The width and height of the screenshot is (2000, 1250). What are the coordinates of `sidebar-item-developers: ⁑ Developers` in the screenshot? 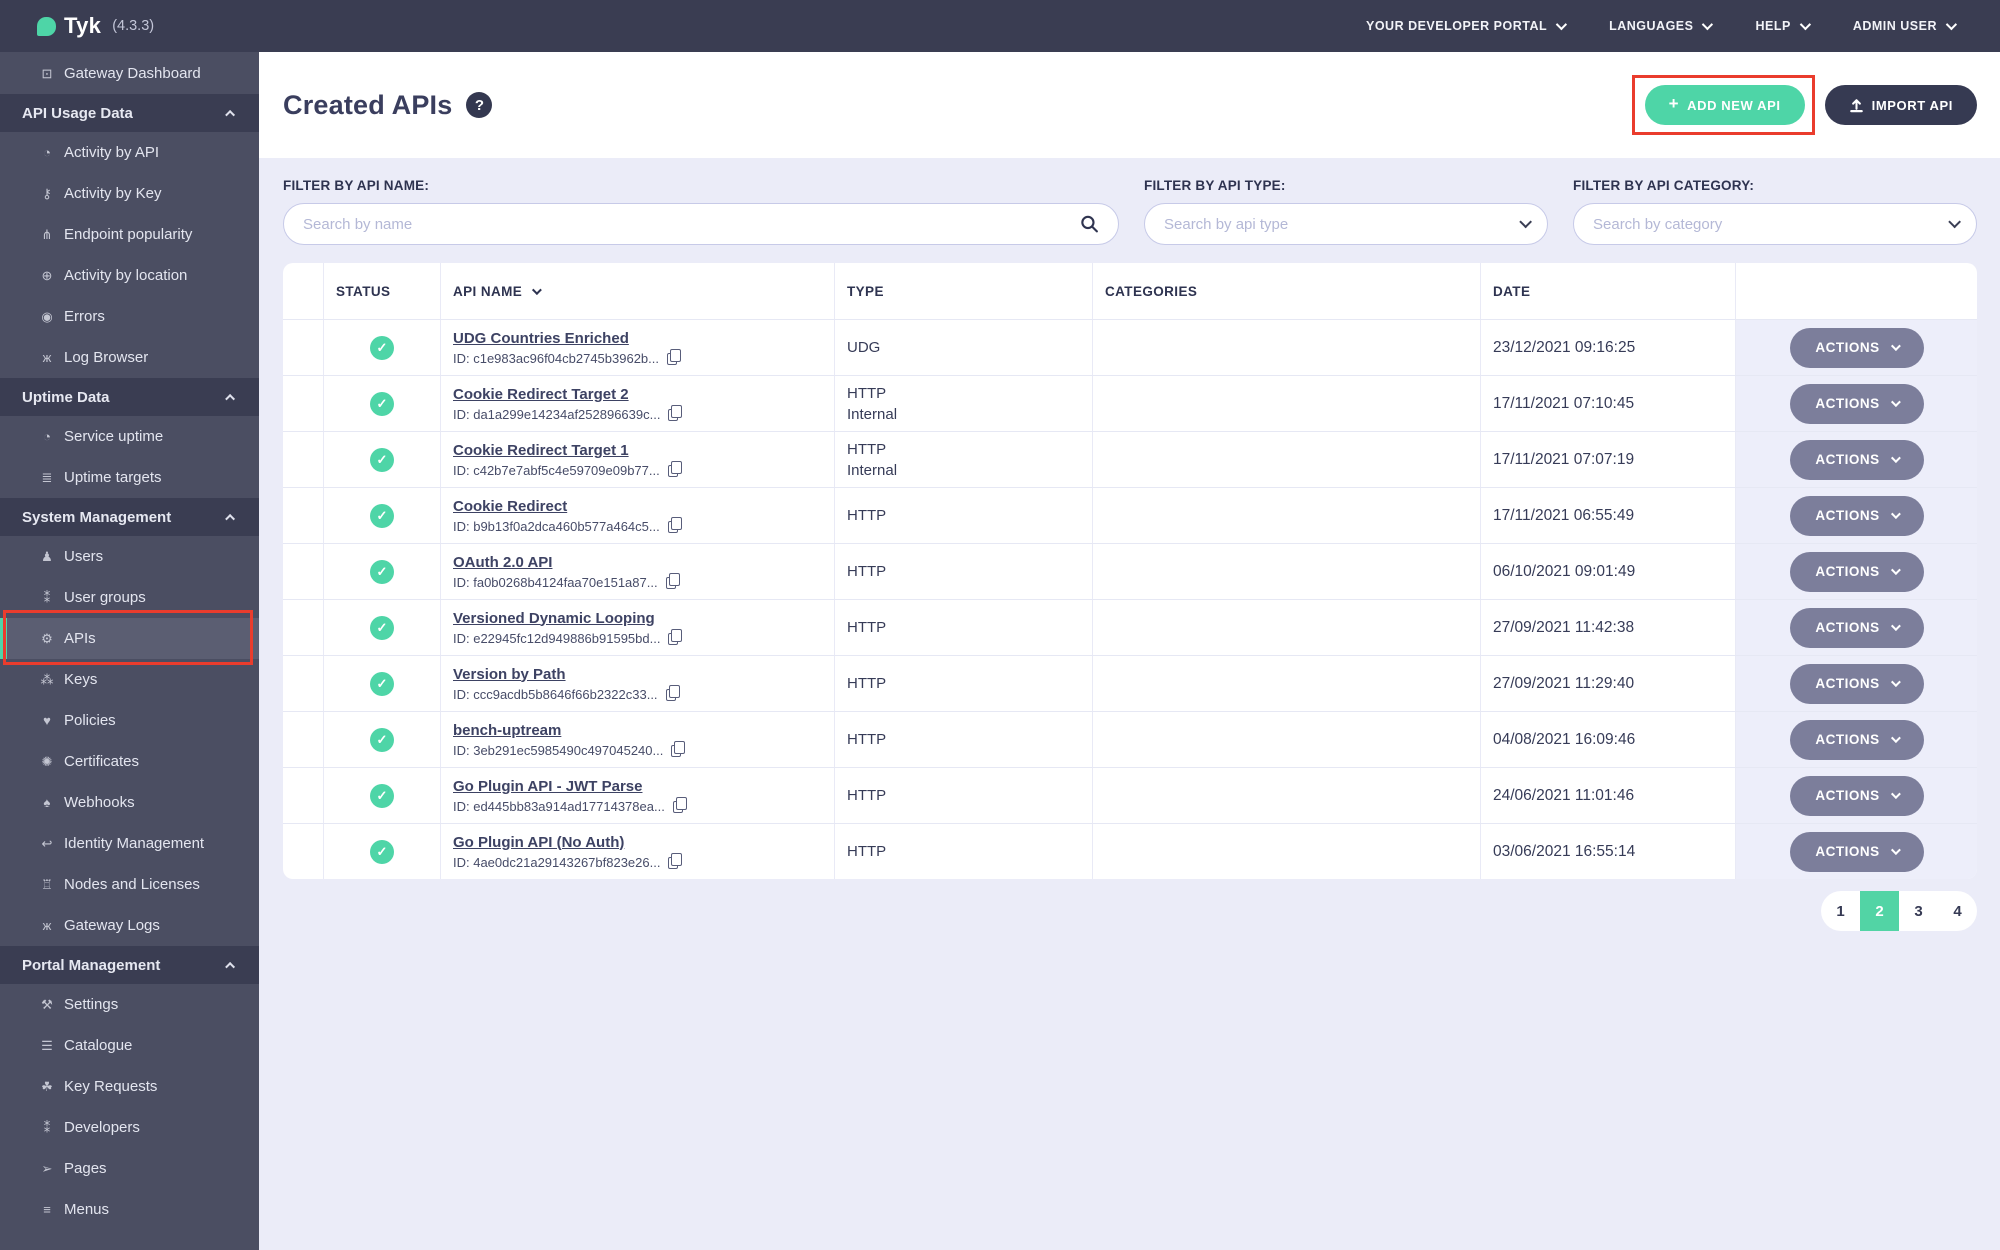 It's located at (129, 1127).